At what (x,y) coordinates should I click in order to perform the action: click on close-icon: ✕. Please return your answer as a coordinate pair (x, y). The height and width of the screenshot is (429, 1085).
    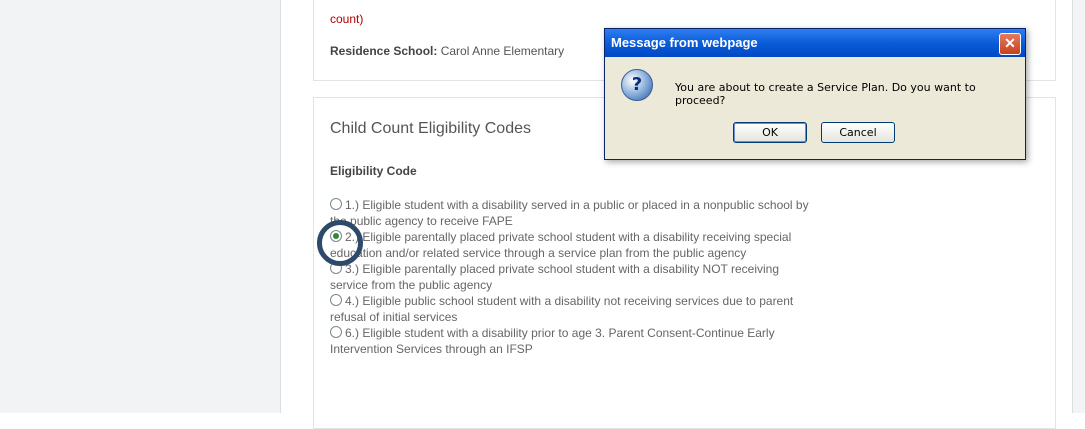
    Looking at the image, I should click on (1010, 44).